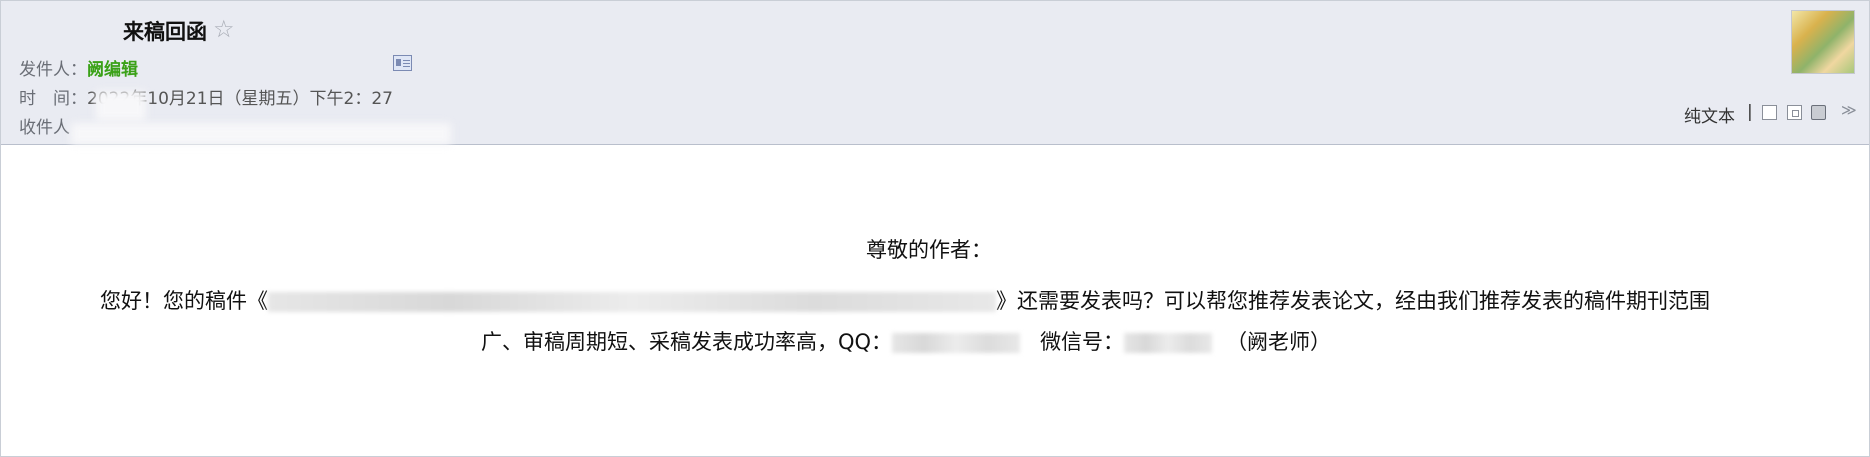 This screenshot has height=457, width=1870. I want to click on redacted-area, so click(121, 106).